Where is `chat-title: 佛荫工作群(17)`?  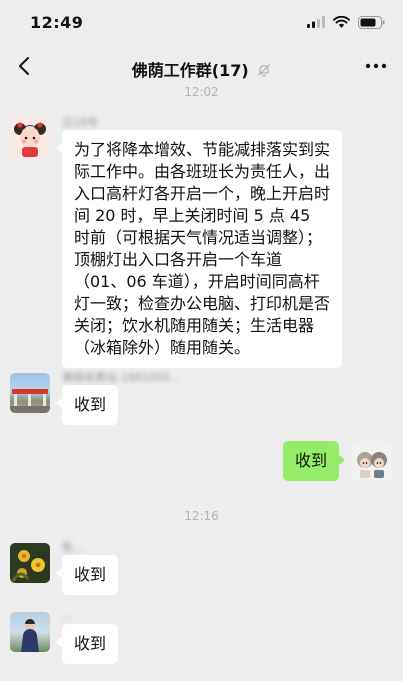
chat-title: 佛荫工作群(17) is located at coordinates (190, 70).